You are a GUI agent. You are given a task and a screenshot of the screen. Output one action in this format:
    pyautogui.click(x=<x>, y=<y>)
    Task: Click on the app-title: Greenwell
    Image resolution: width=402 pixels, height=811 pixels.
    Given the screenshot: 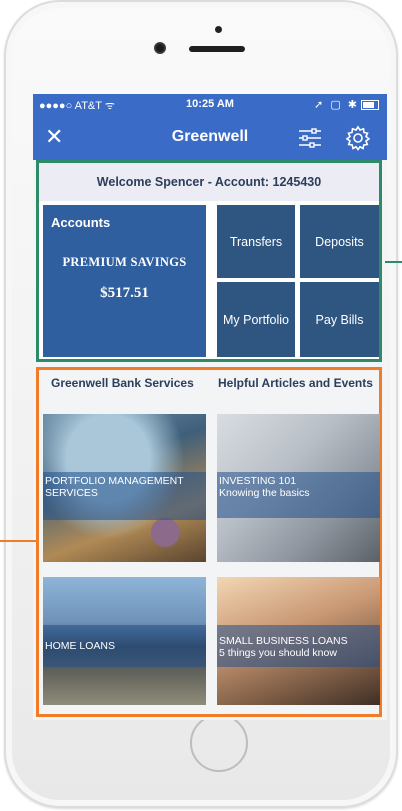 What is the action you would take?
    pyautogui.click(x=210, y=136)
    